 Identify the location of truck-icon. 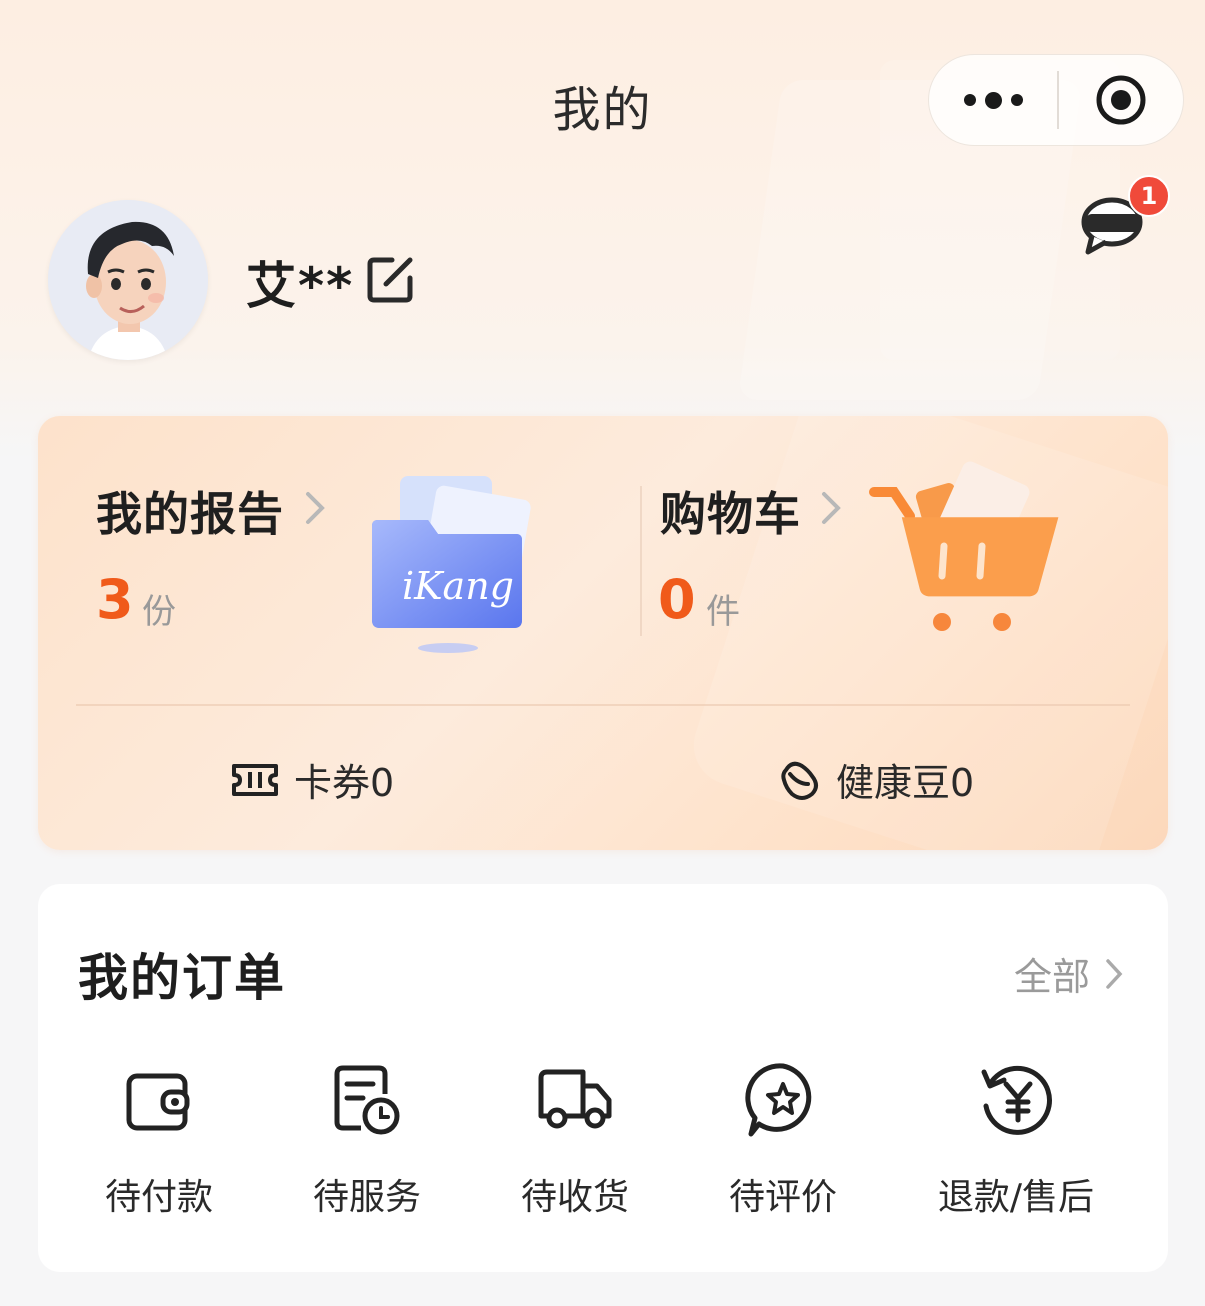
(575, 1099).